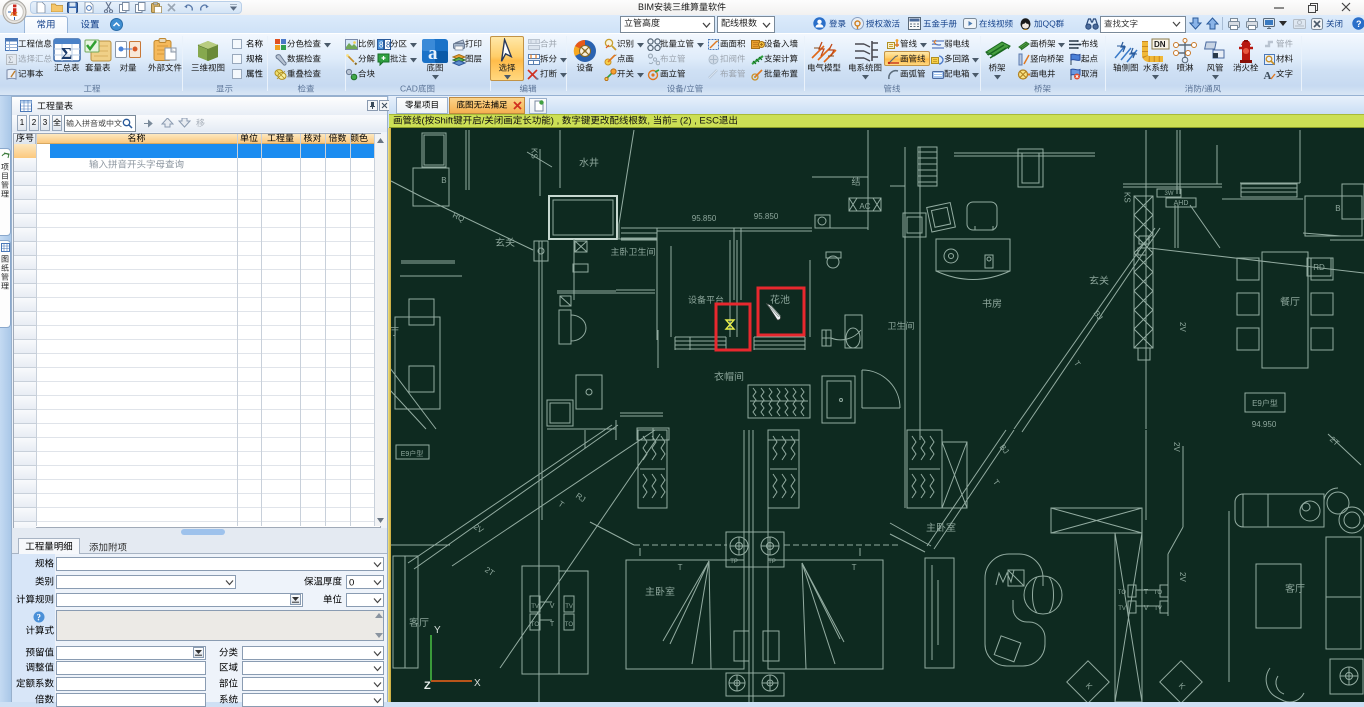 The image size is (1364, 707). I want to click on svg-text: RQ, so click(458, 217).